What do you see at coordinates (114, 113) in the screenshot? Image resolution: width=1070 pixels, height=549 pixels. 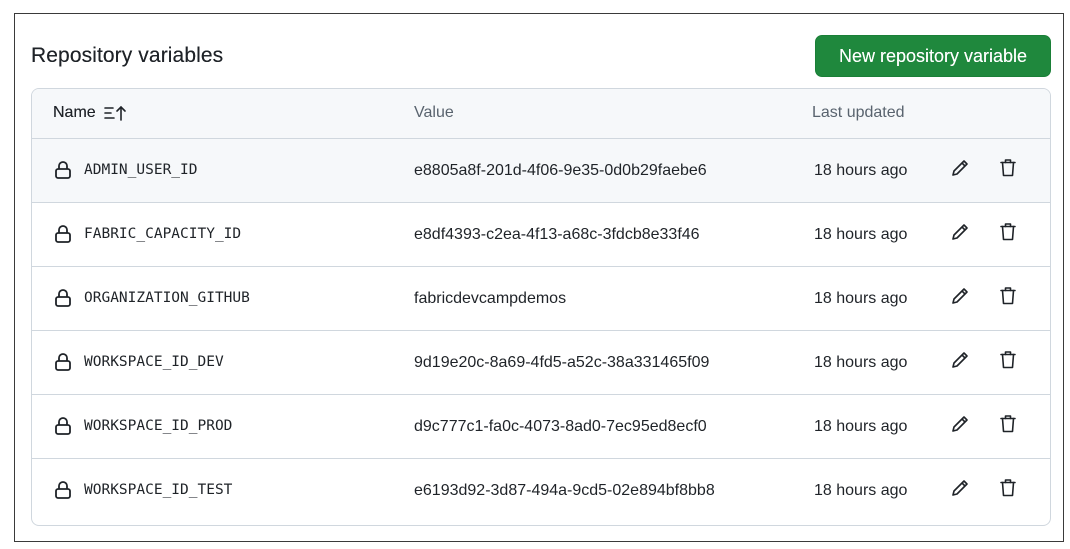 I see `sort-ascending-icon` at bounding box center [114, 113].